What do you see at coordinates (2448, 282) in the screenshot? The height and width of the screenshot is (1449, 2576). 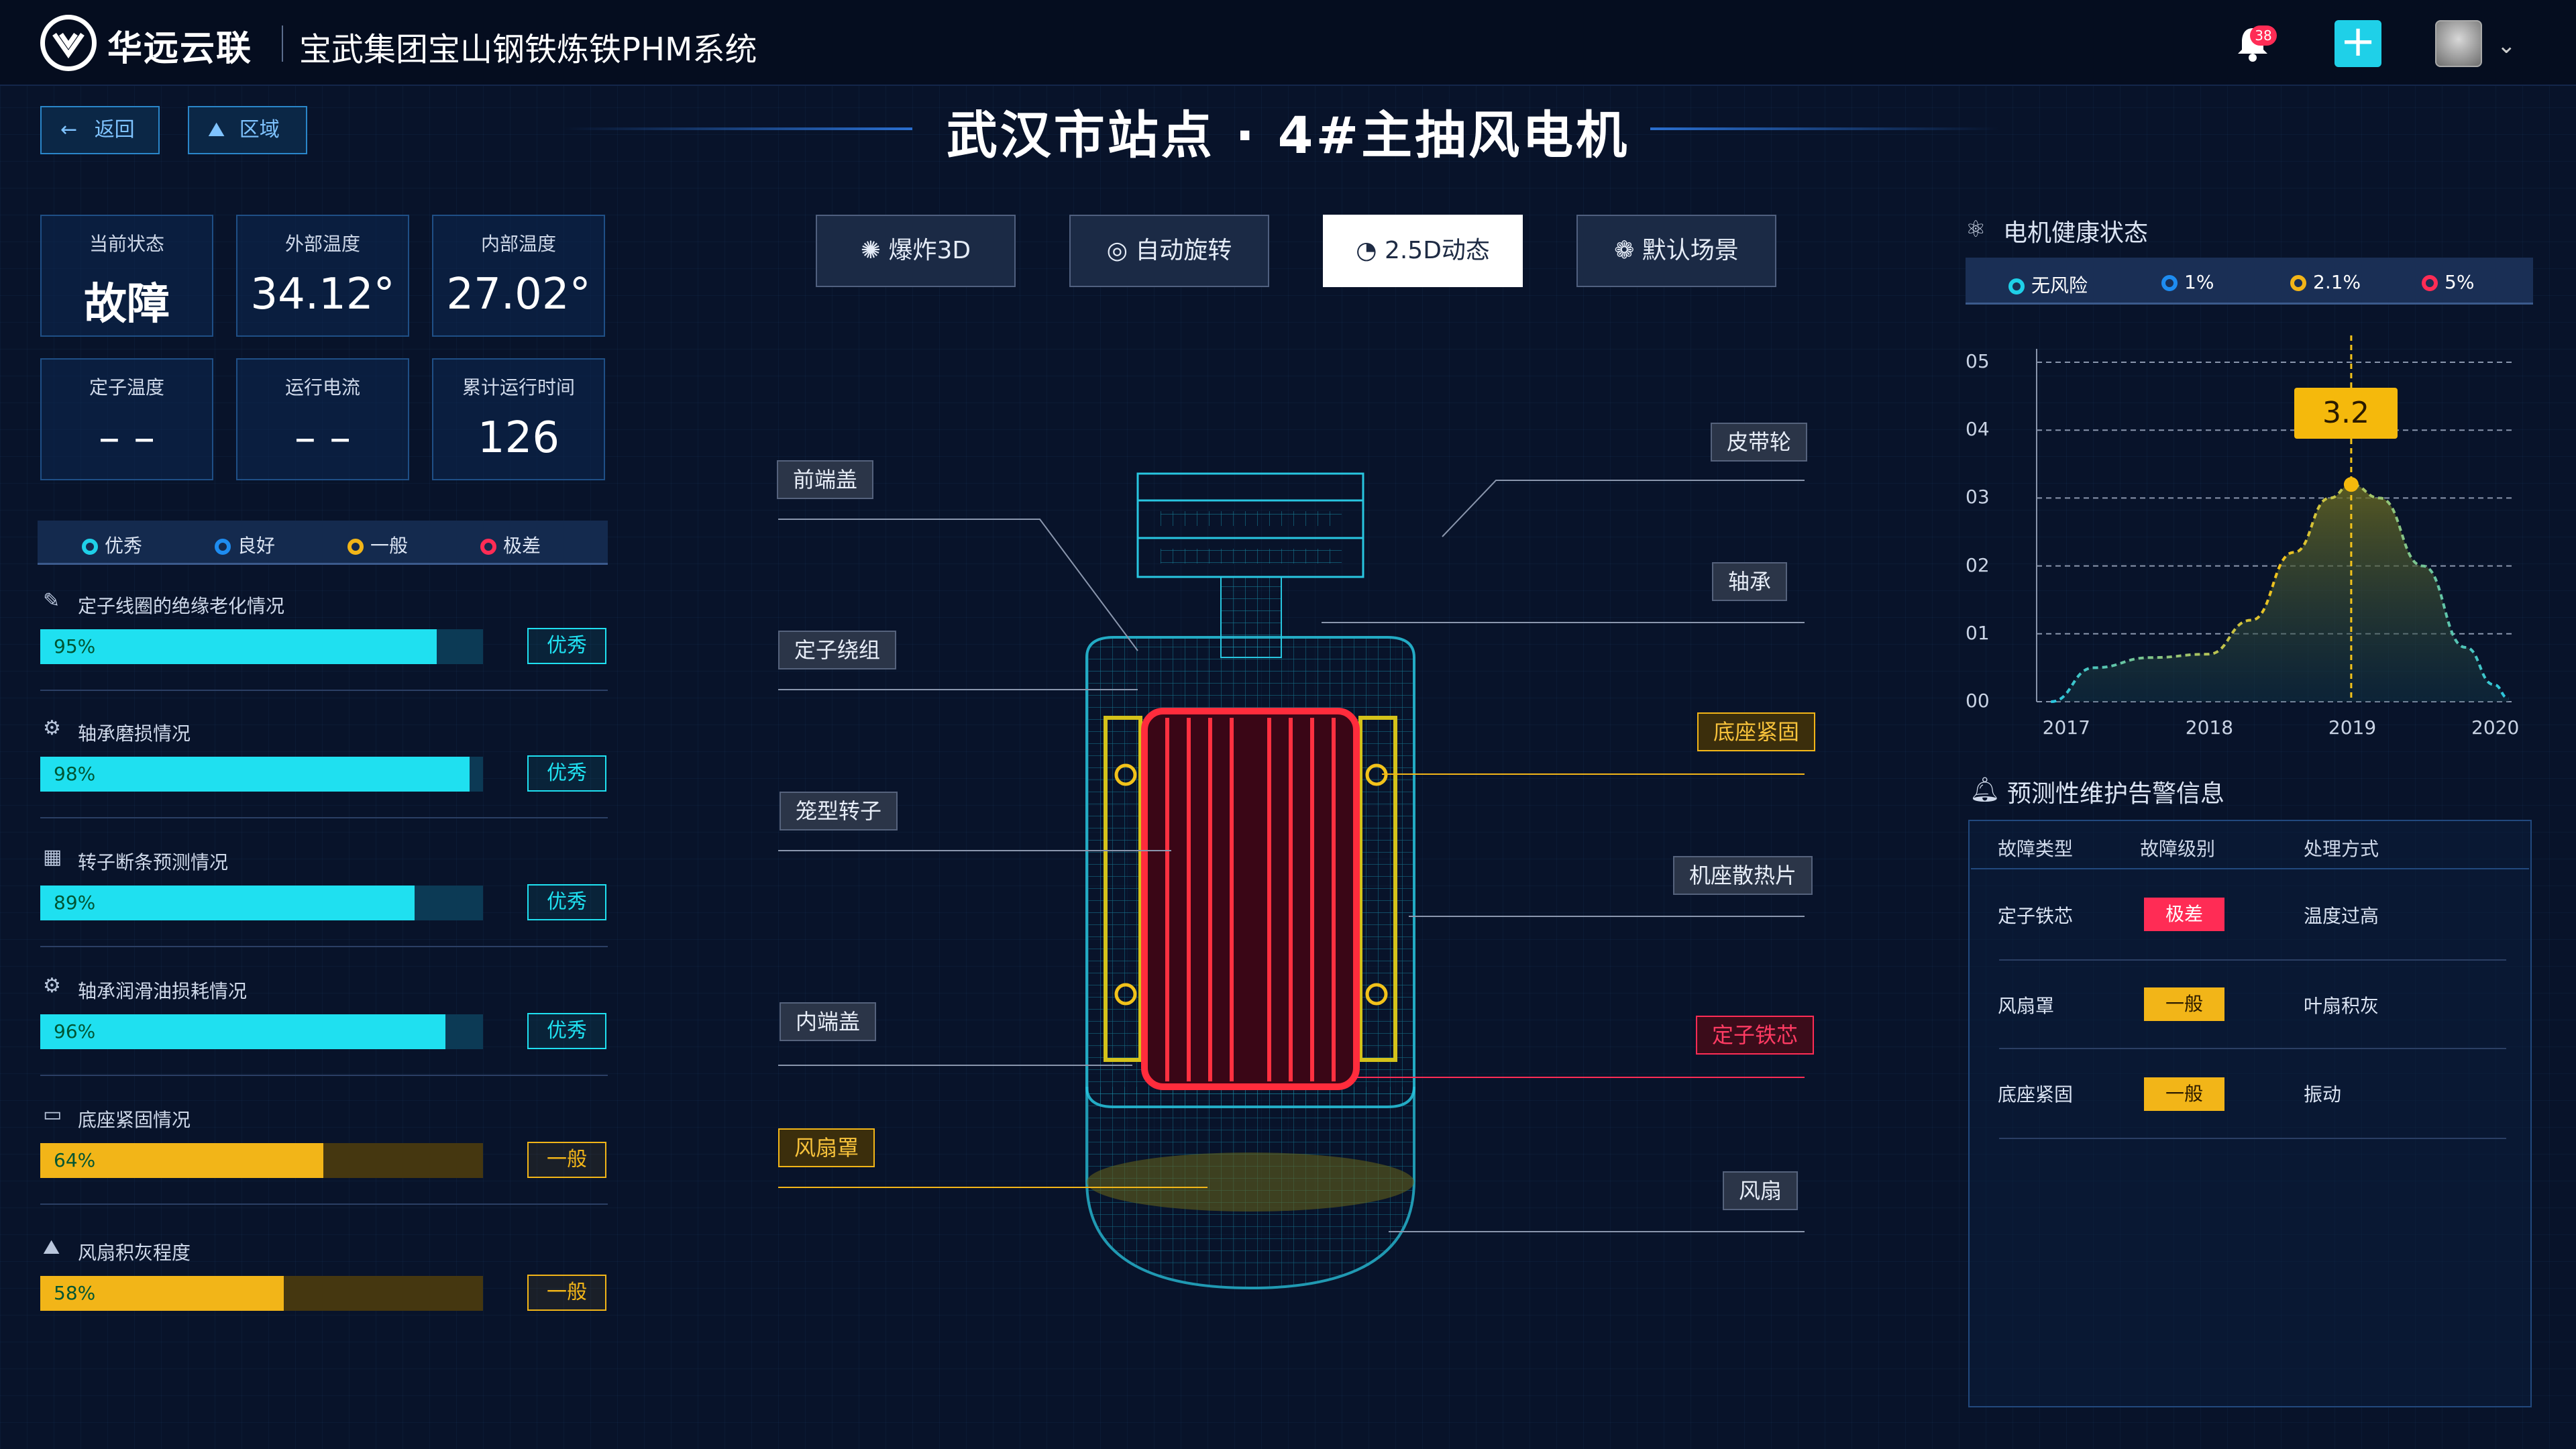 I see `health-legend-5pct: 5%` at bounding box center [2448, 282].